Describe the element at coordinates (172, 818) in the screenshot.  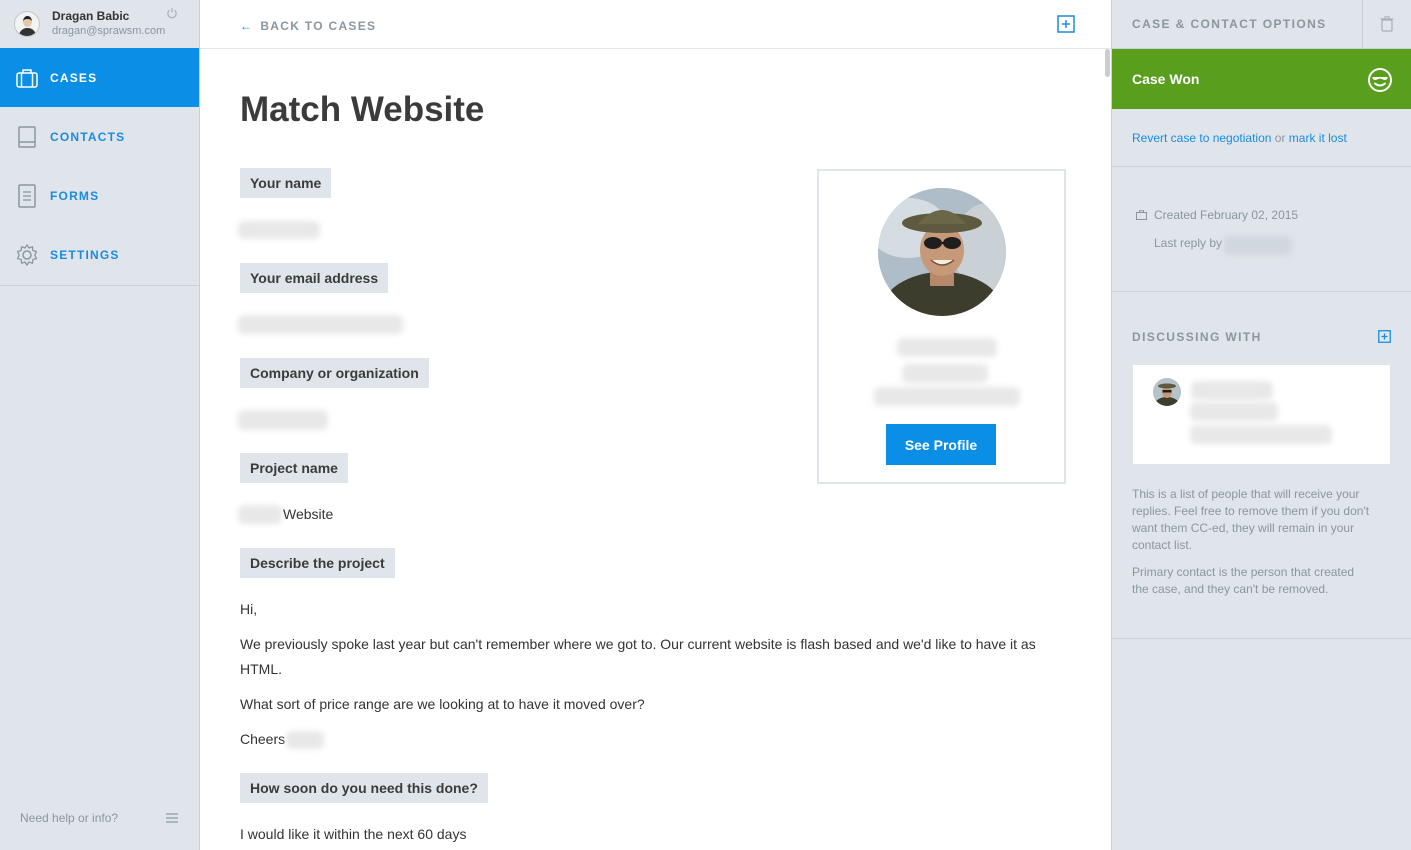
I see `menu-icon` at that location.